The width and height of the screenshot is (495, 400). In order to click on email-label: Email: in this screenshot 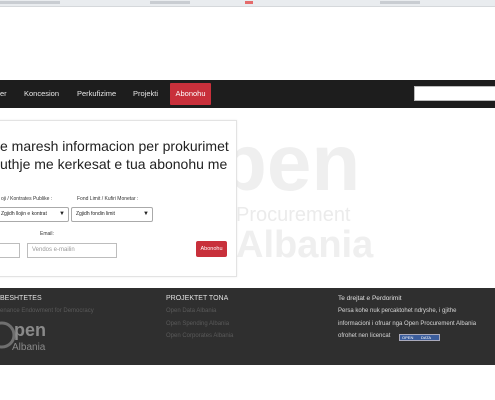, I will do `click(47, 234)`.